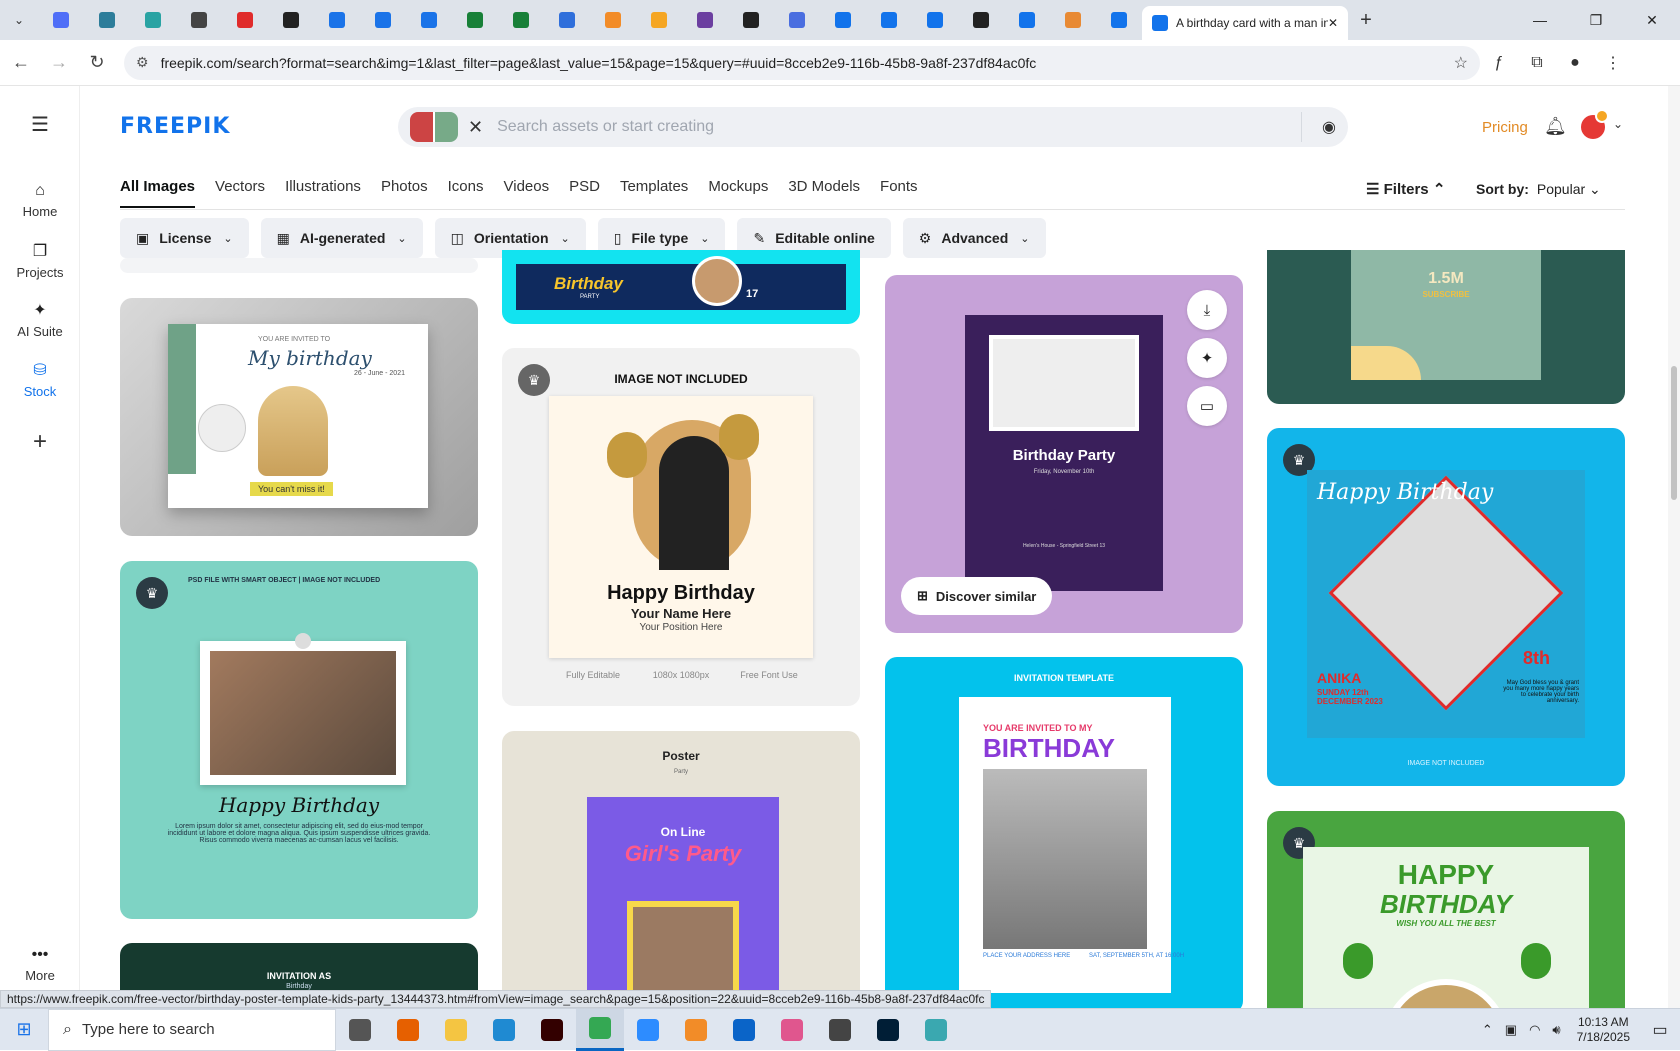  Describe the element at coordinates (323, 193) in the screenshot. I see `tab-illustrations: Illustrations` at that location.